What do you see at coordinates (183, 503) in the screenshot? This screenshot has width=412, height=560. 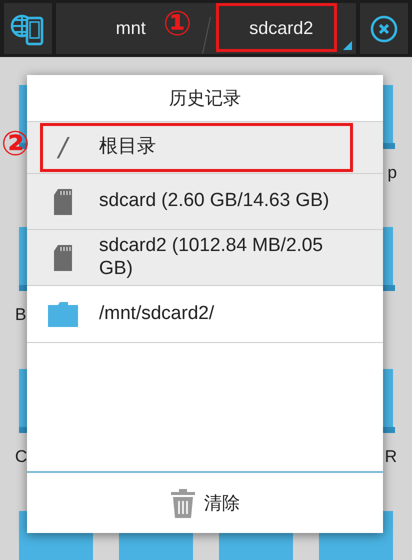 I see `trash-icon` at bounding box center [183, 503].